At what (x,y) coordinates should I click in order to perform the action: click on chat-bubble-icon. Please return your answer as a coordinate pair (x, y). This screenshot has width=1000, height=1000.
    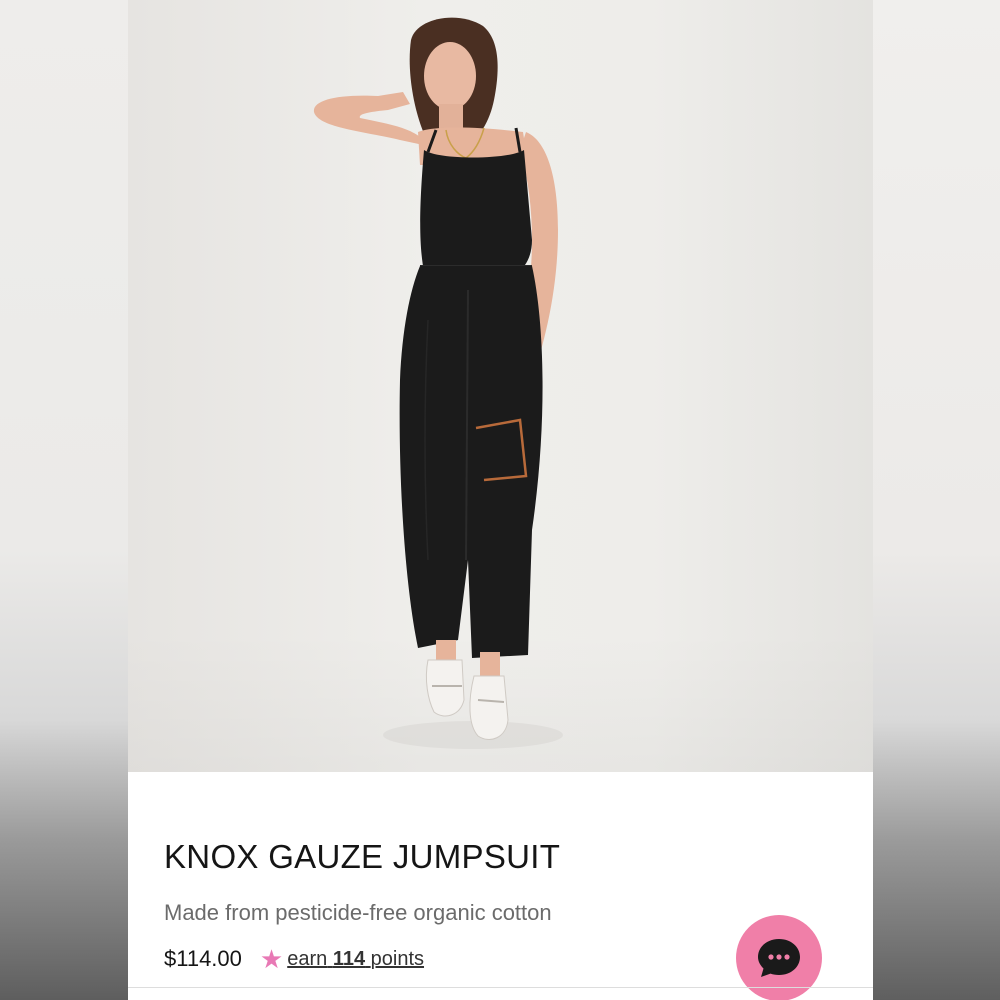
    Looking at the image, I should click on (779, 958).